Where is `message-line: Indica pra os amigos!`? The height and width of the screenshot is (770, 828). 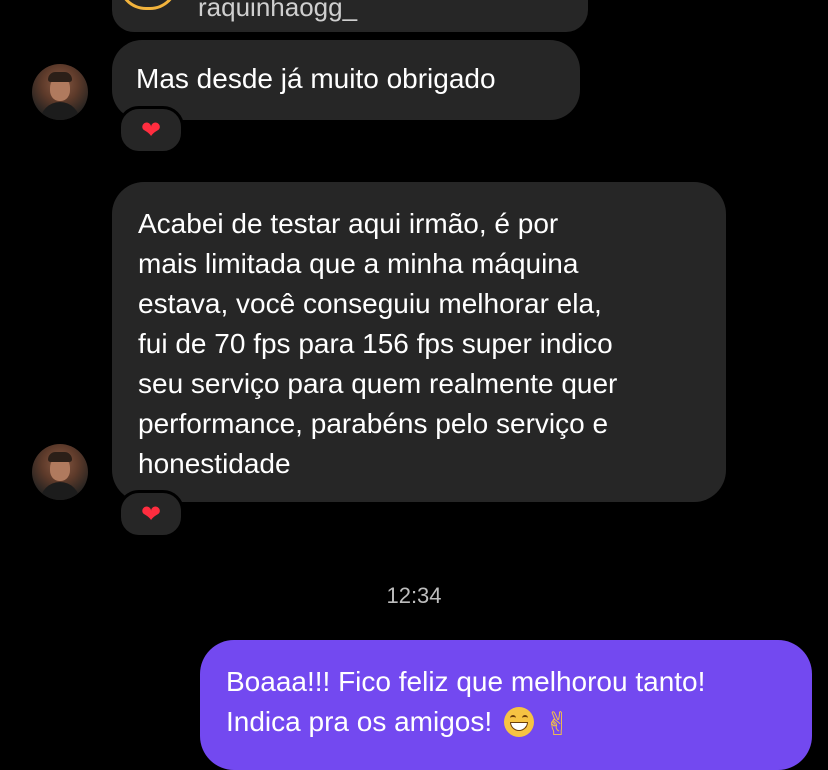
message-line: Indica pra os amigos! is located at coordinates (359, 721).